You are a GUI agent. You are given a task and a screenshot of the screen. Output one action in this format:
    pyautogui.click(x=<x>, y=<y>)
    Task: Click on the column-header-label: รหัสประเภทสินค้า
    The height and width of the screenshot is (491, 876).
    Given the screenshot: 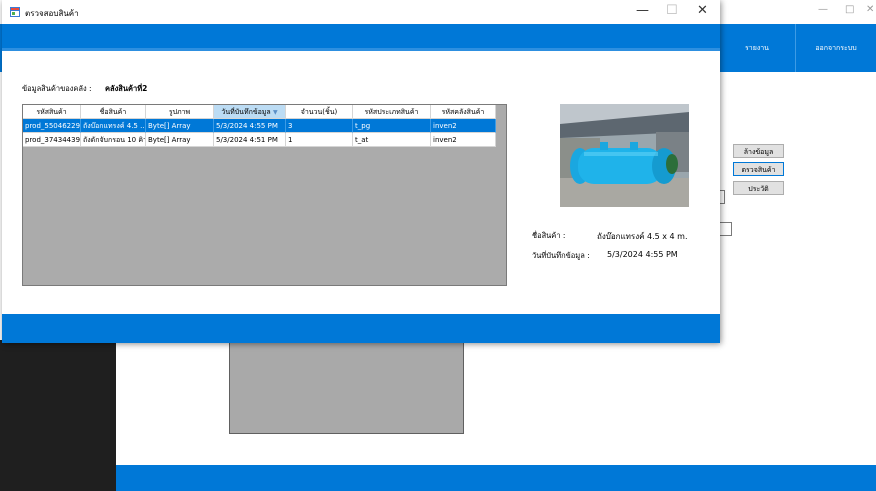 What is the action you would take?
    pyautogui.click(x=391, y=112)
    